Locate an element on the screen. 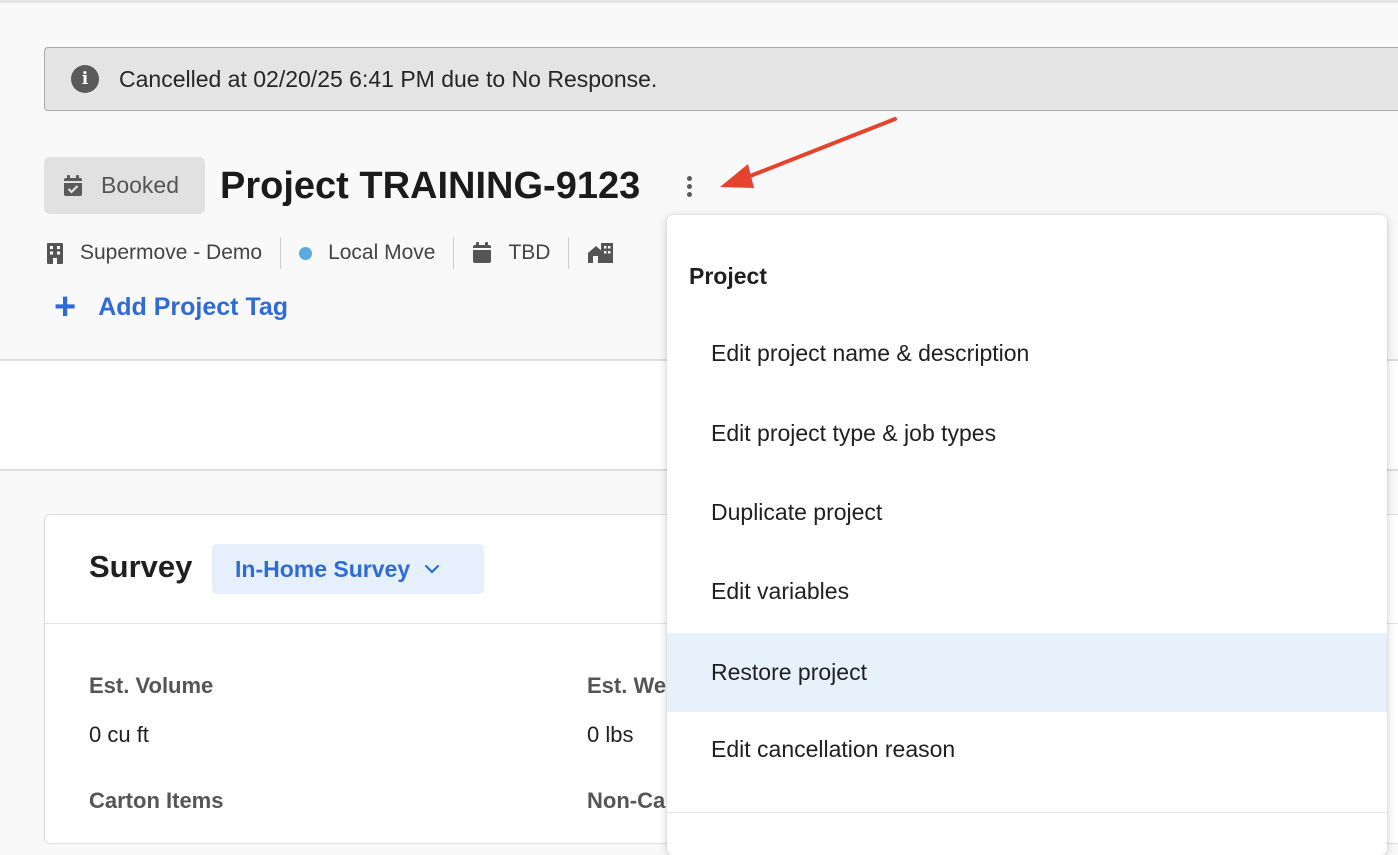  meta-project-type: Local Move is located at coordinates (367, 253).